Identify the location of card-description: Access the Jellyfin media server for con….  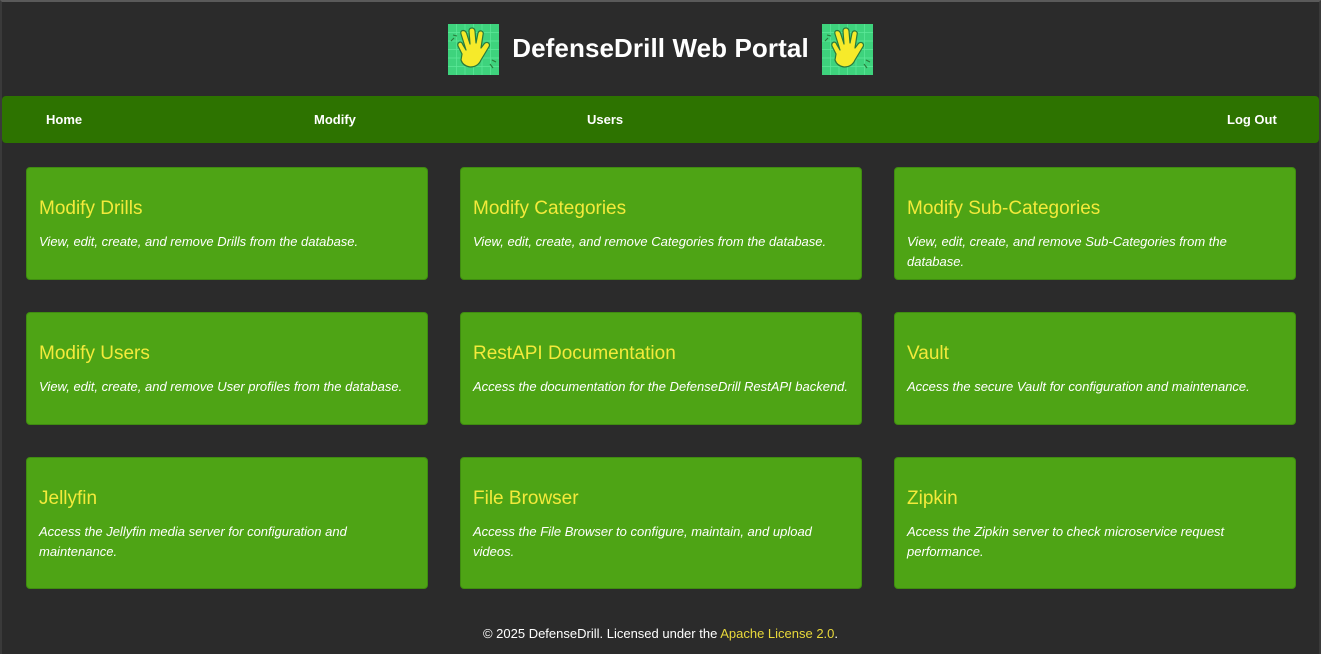
(193, 541).